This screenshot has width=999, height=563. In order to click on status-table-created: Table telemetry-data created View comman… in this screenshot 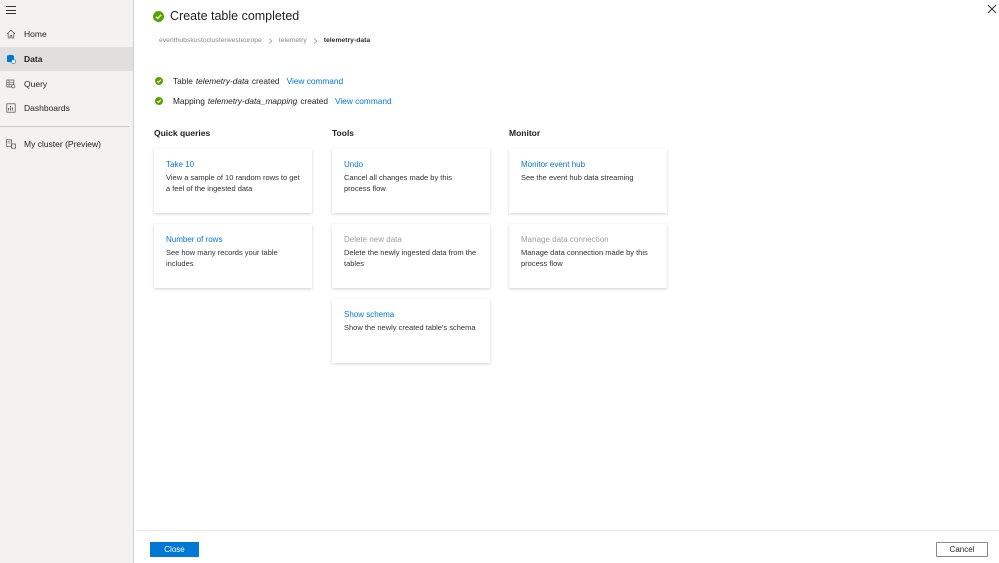, I will do `click(249, 81)`.